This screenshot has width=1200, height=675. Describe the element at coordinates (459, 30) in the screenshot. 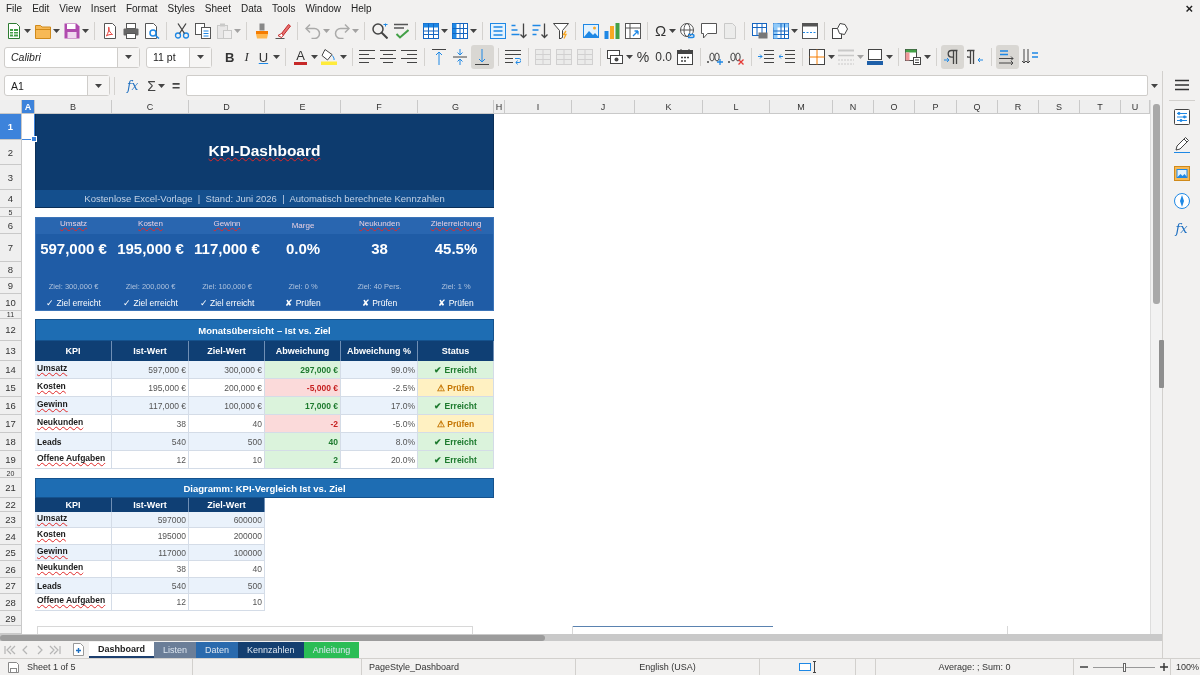

I see `table-columns-icon` at that location.